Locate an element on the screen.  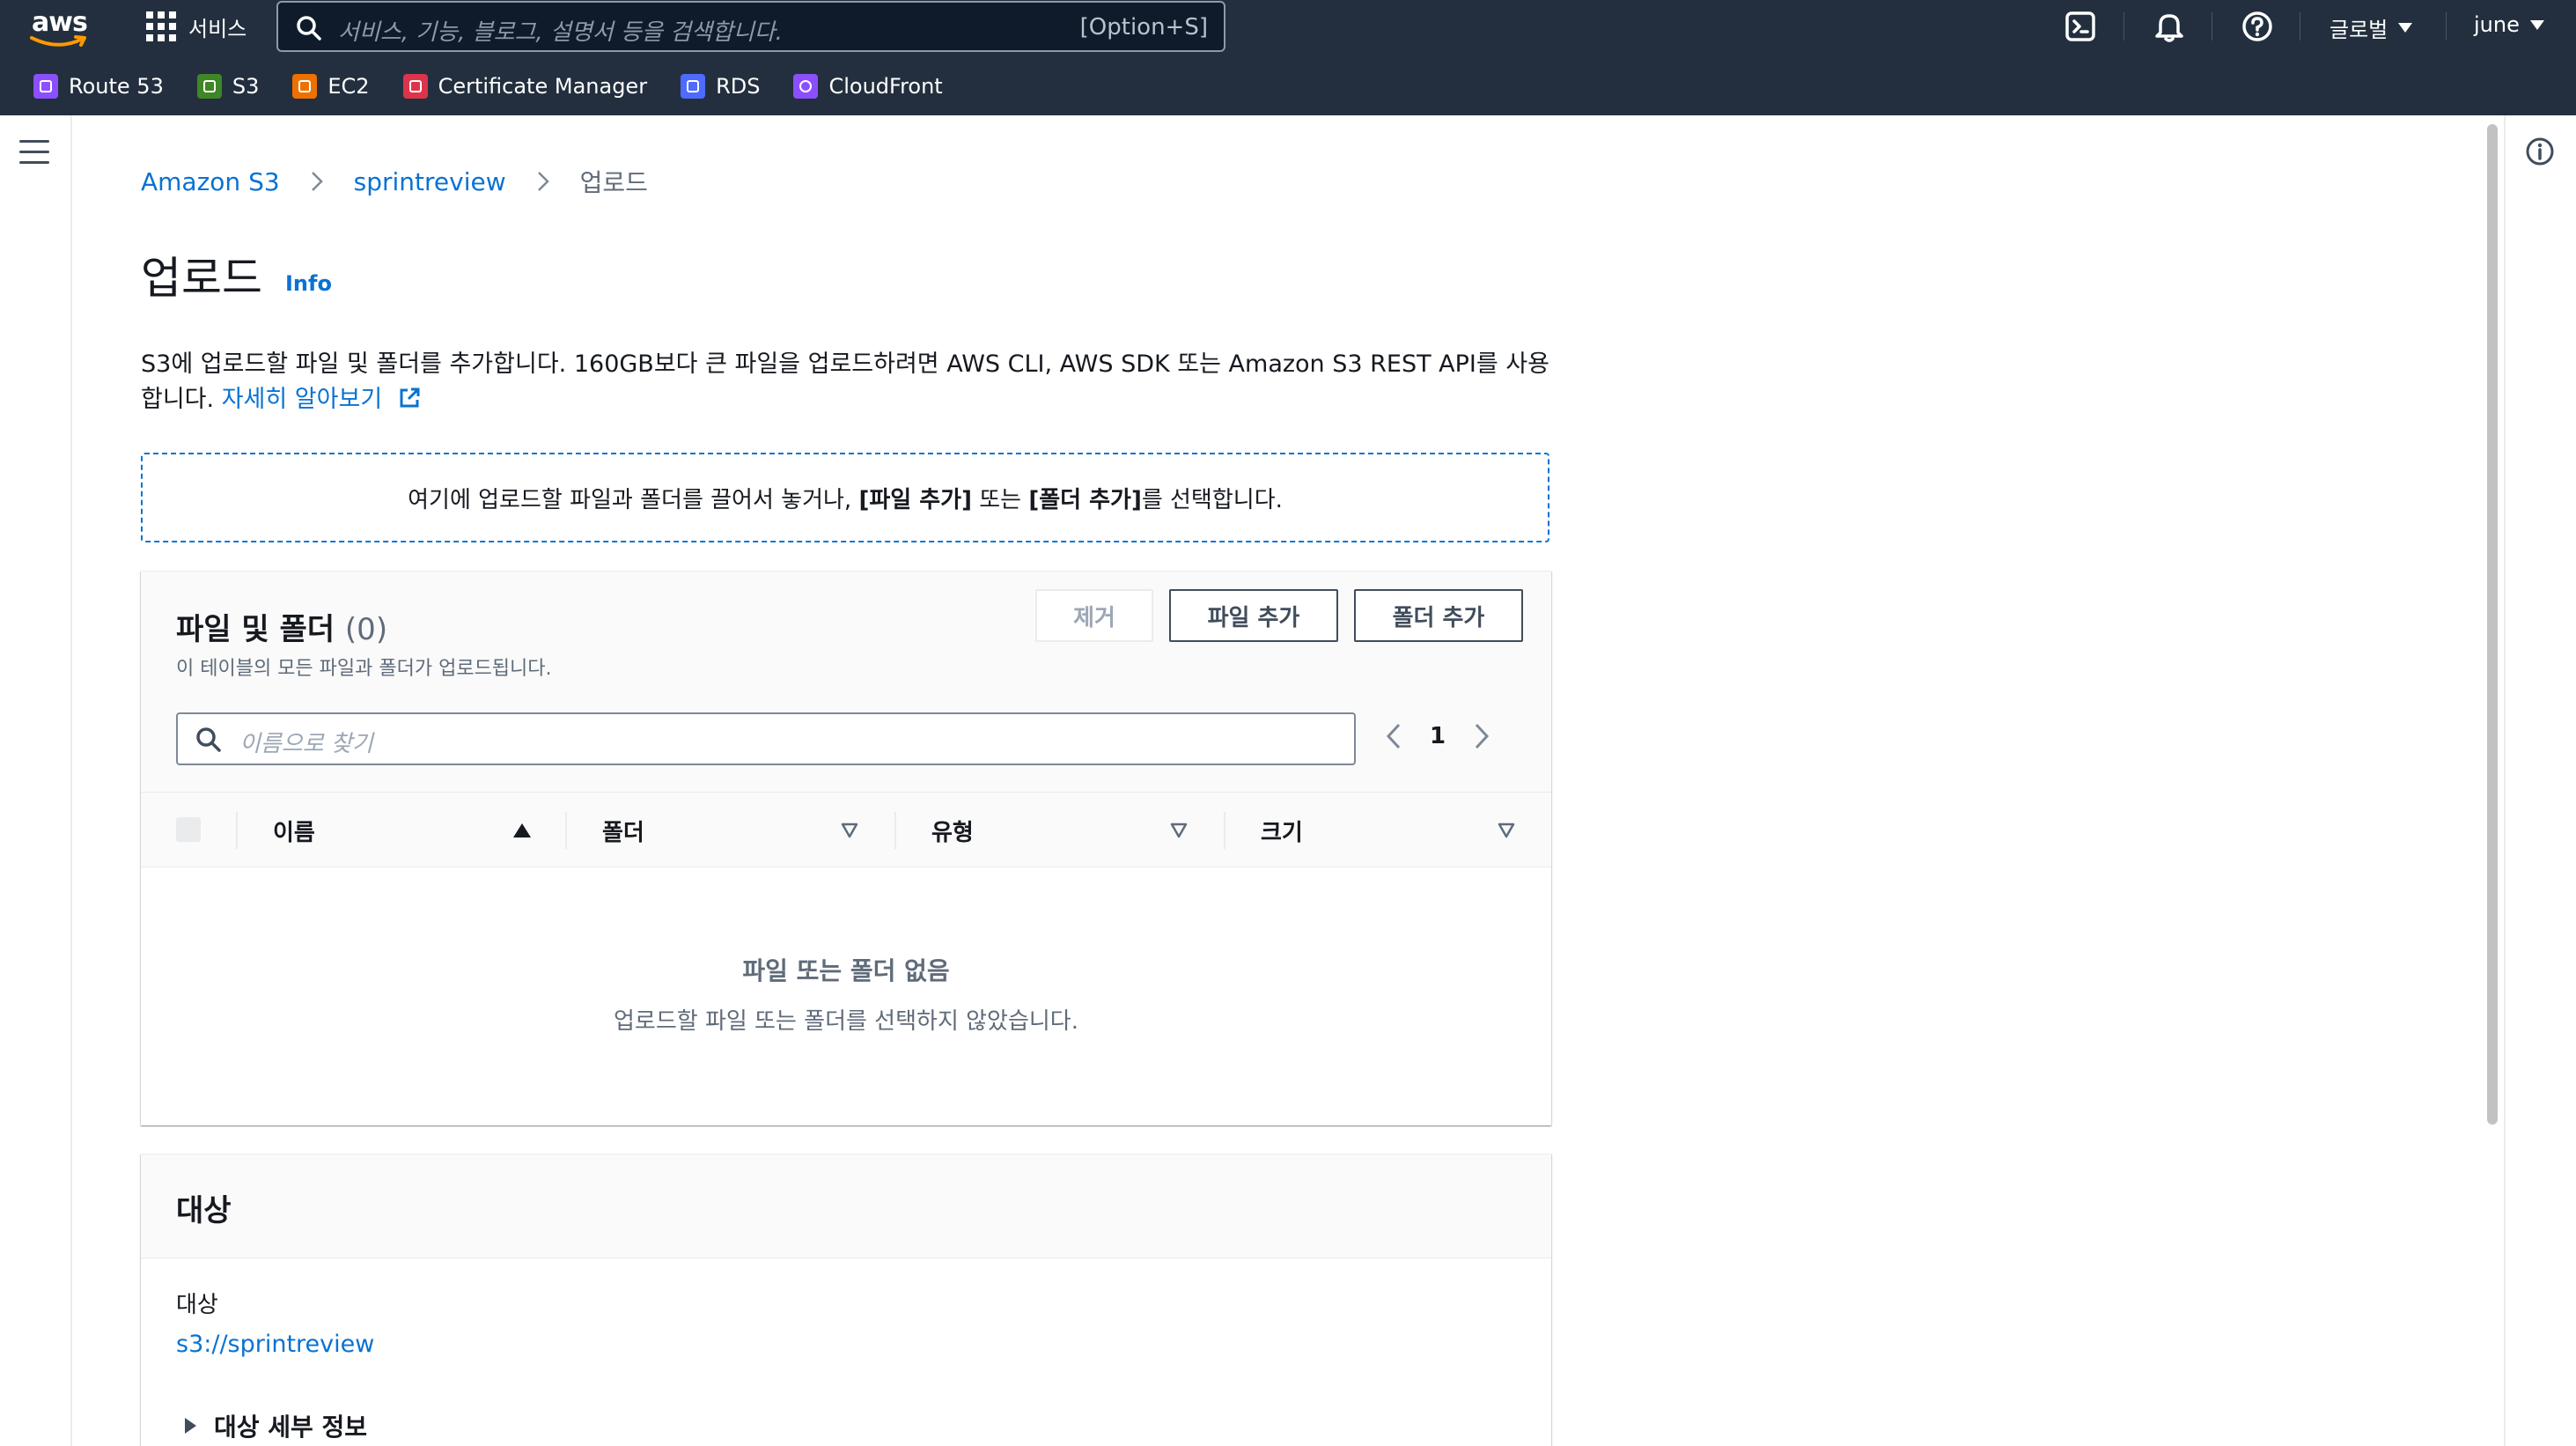
learn-more-link: 자세히 알아보기 is located at coordinates (322, 399).